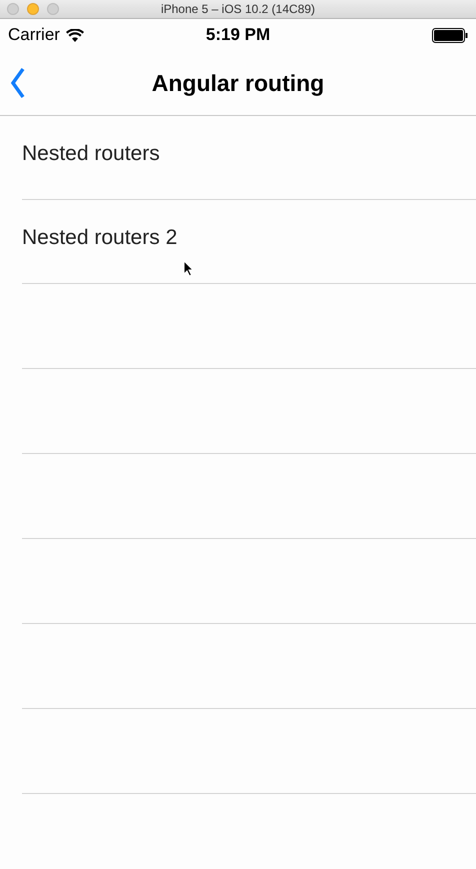 The width and height of the screenshot is (476, 869). What do you see at coordinates (238, 9) in the screenshot?
I see `window-title: iPhone 5 – iOS 10.2 (14C89)` at bounding box center [238, 9].